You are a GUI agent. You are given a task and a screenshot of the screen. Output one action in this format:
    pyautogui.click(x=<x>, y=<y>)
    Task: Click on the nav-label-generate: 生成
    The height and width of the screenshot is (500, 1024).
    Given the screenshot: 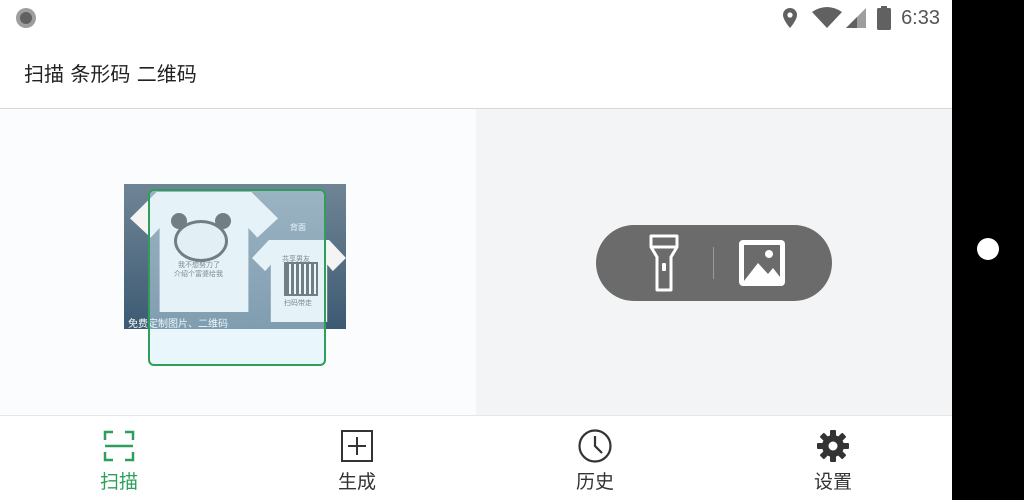 What is the action you would take?
    pyautogui.click(x=356, y=482)
    